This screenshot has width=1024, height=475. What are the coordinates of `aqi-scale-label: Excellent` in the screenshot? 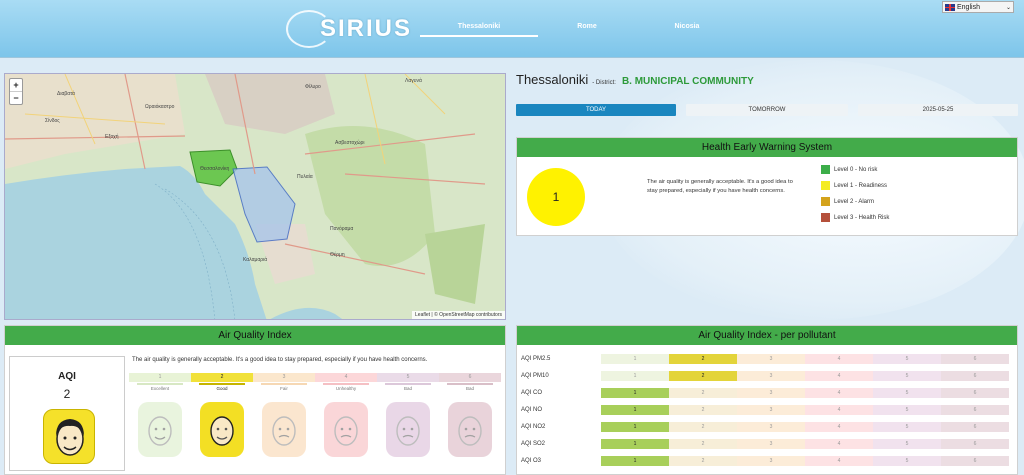 It's located at (160, 388).